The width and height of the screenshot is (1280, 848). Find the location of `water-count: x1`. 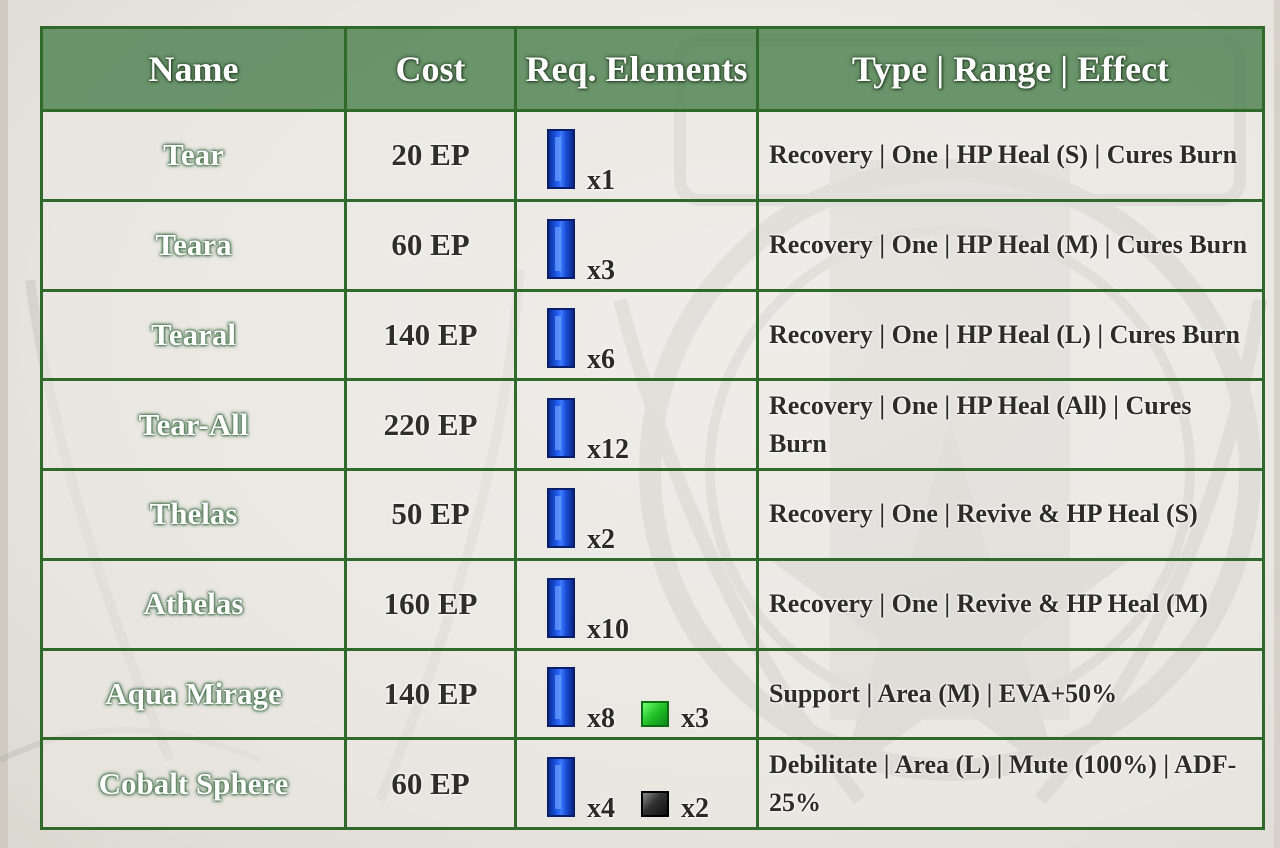

water-count: x1 is located at coordinates (601, 180).